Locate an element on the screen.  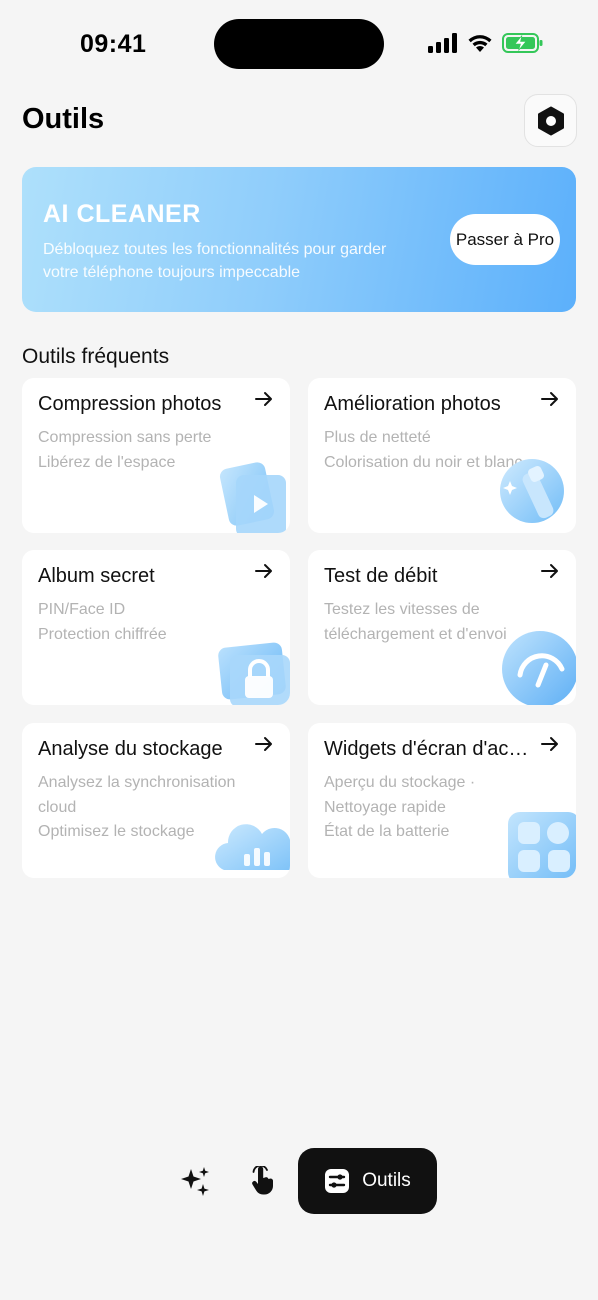
photo-enhance-icon is located at coordinates (532, 491).